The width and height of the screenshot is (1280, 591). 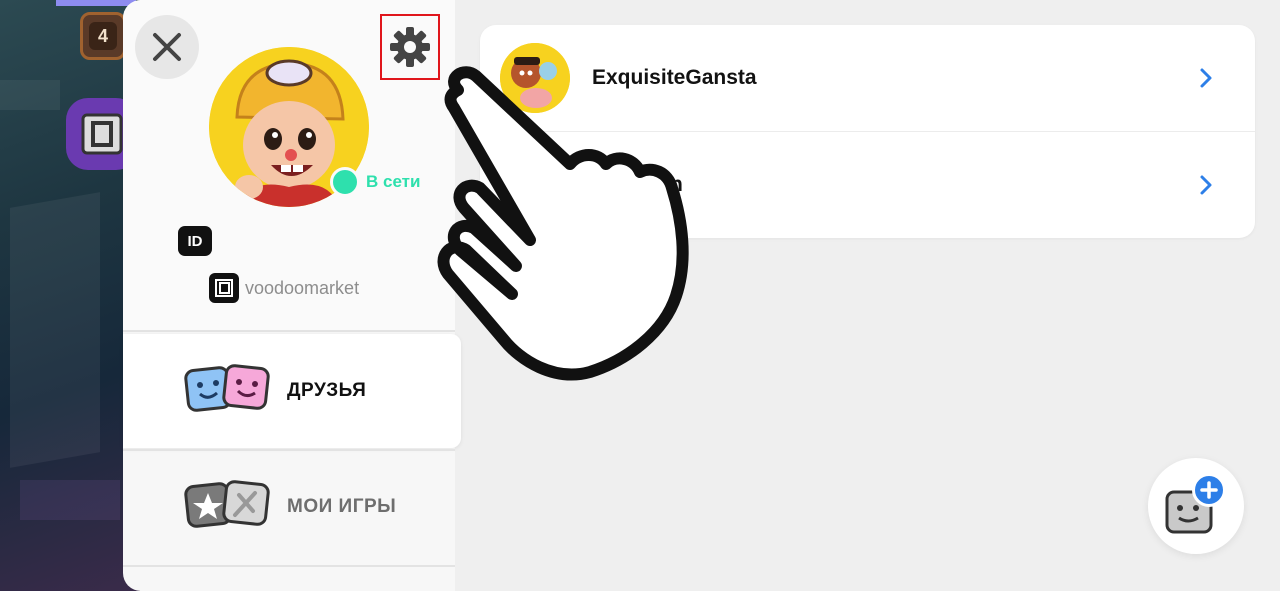 I want to click on close-button, so click(x=167, y=47).